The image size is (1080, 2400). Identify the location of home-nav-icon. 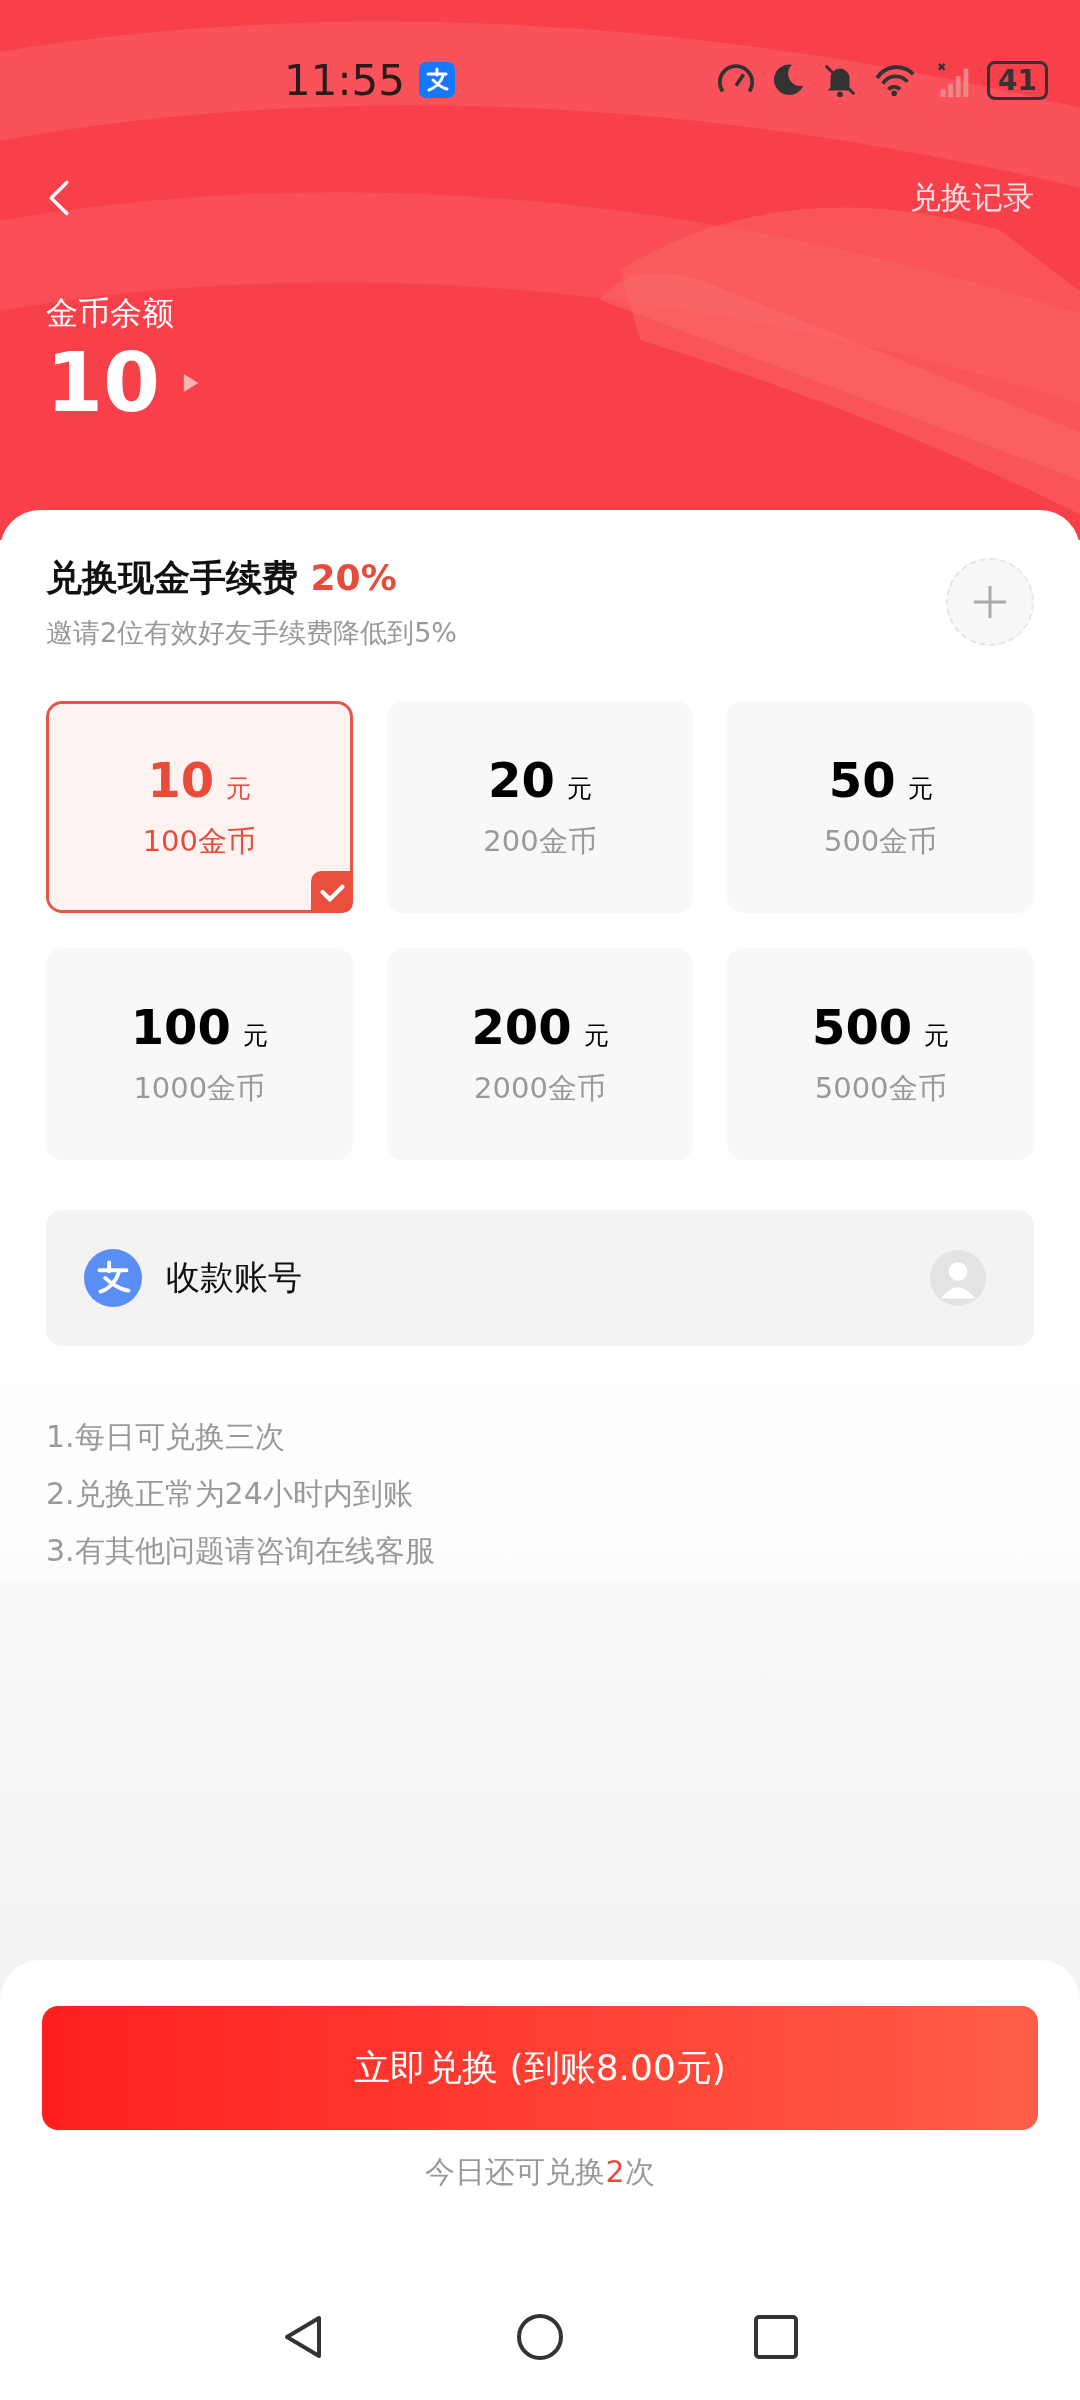
(540, 2337).